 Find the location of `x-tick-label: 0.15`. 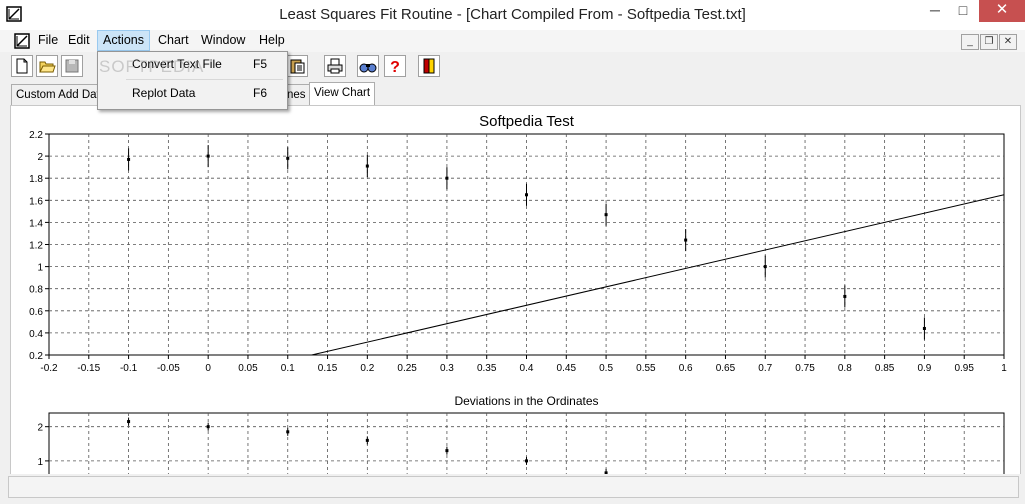

x-tick-label: 0.15 is located at coordinates (328, 368).